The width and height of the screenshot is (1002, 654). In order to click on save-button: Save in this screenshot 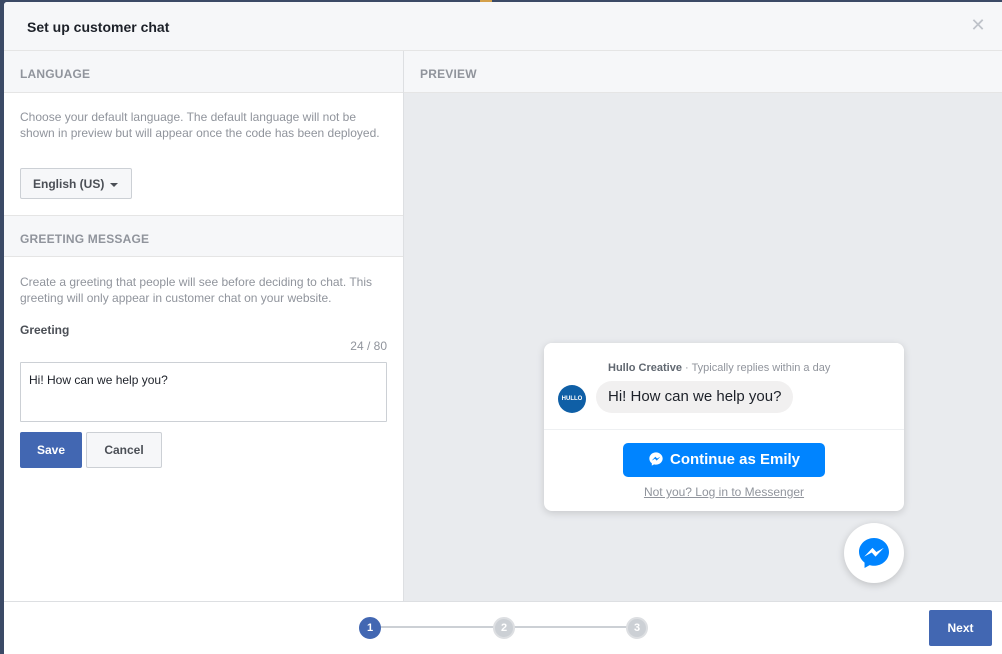, I will do `click(51, 450)`.